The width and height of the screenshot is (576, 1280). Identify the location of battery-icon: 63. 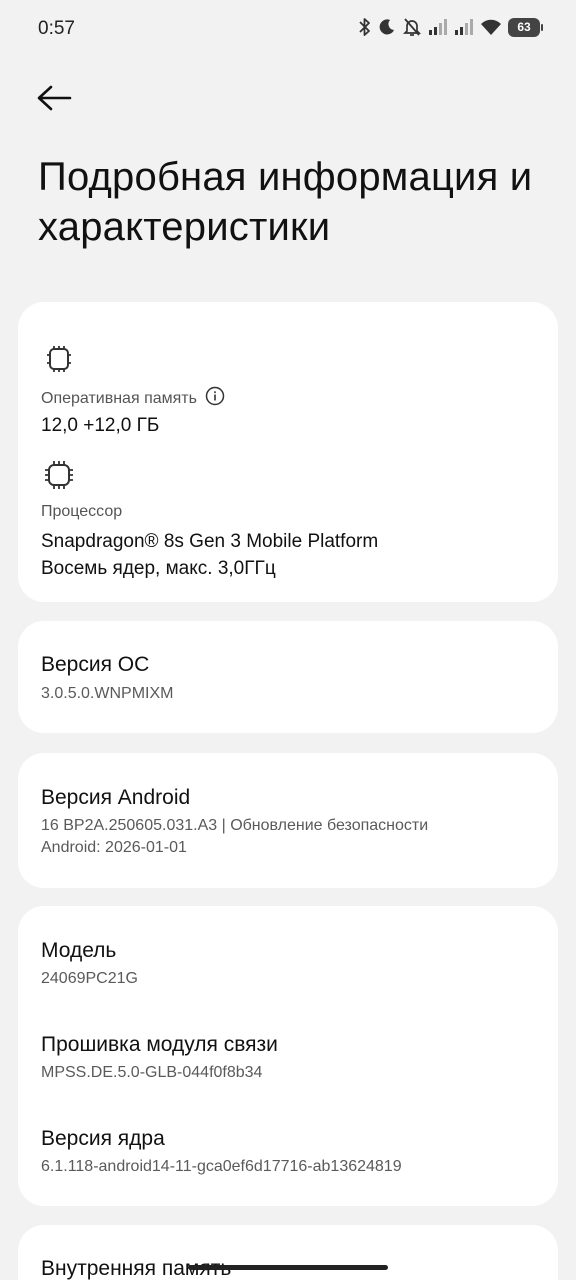
(525, 27).